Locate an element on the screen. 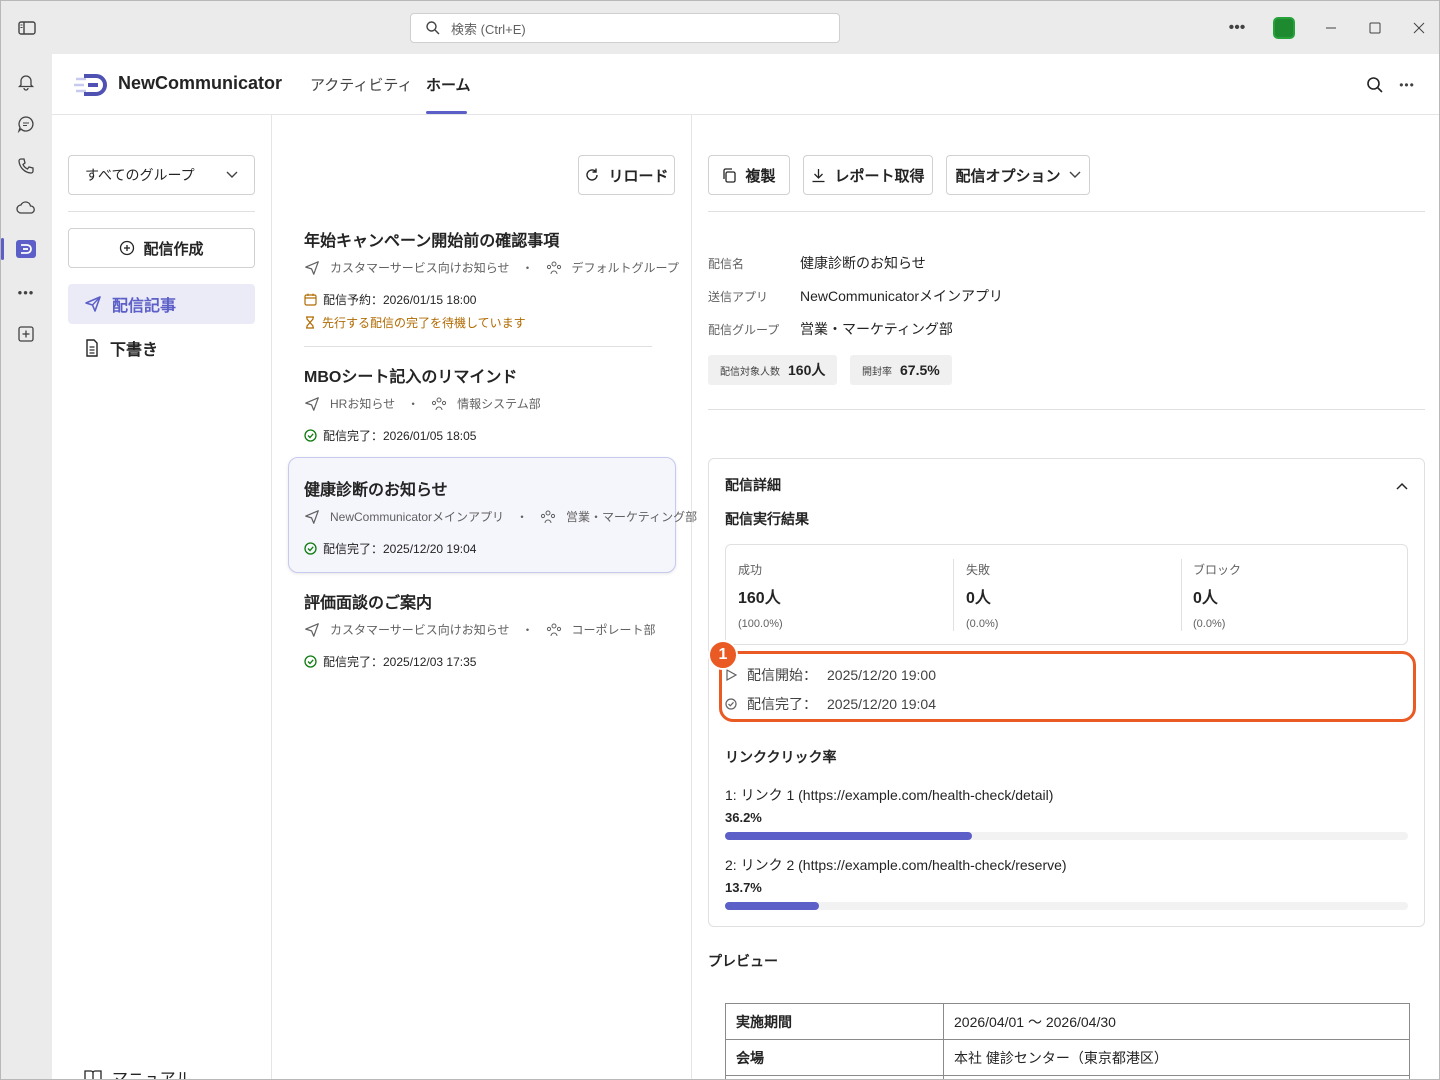 The width and height of the screenshot is (1440, 1080). nav-item-drafts: 下書き is located at coordinates (161, 348).